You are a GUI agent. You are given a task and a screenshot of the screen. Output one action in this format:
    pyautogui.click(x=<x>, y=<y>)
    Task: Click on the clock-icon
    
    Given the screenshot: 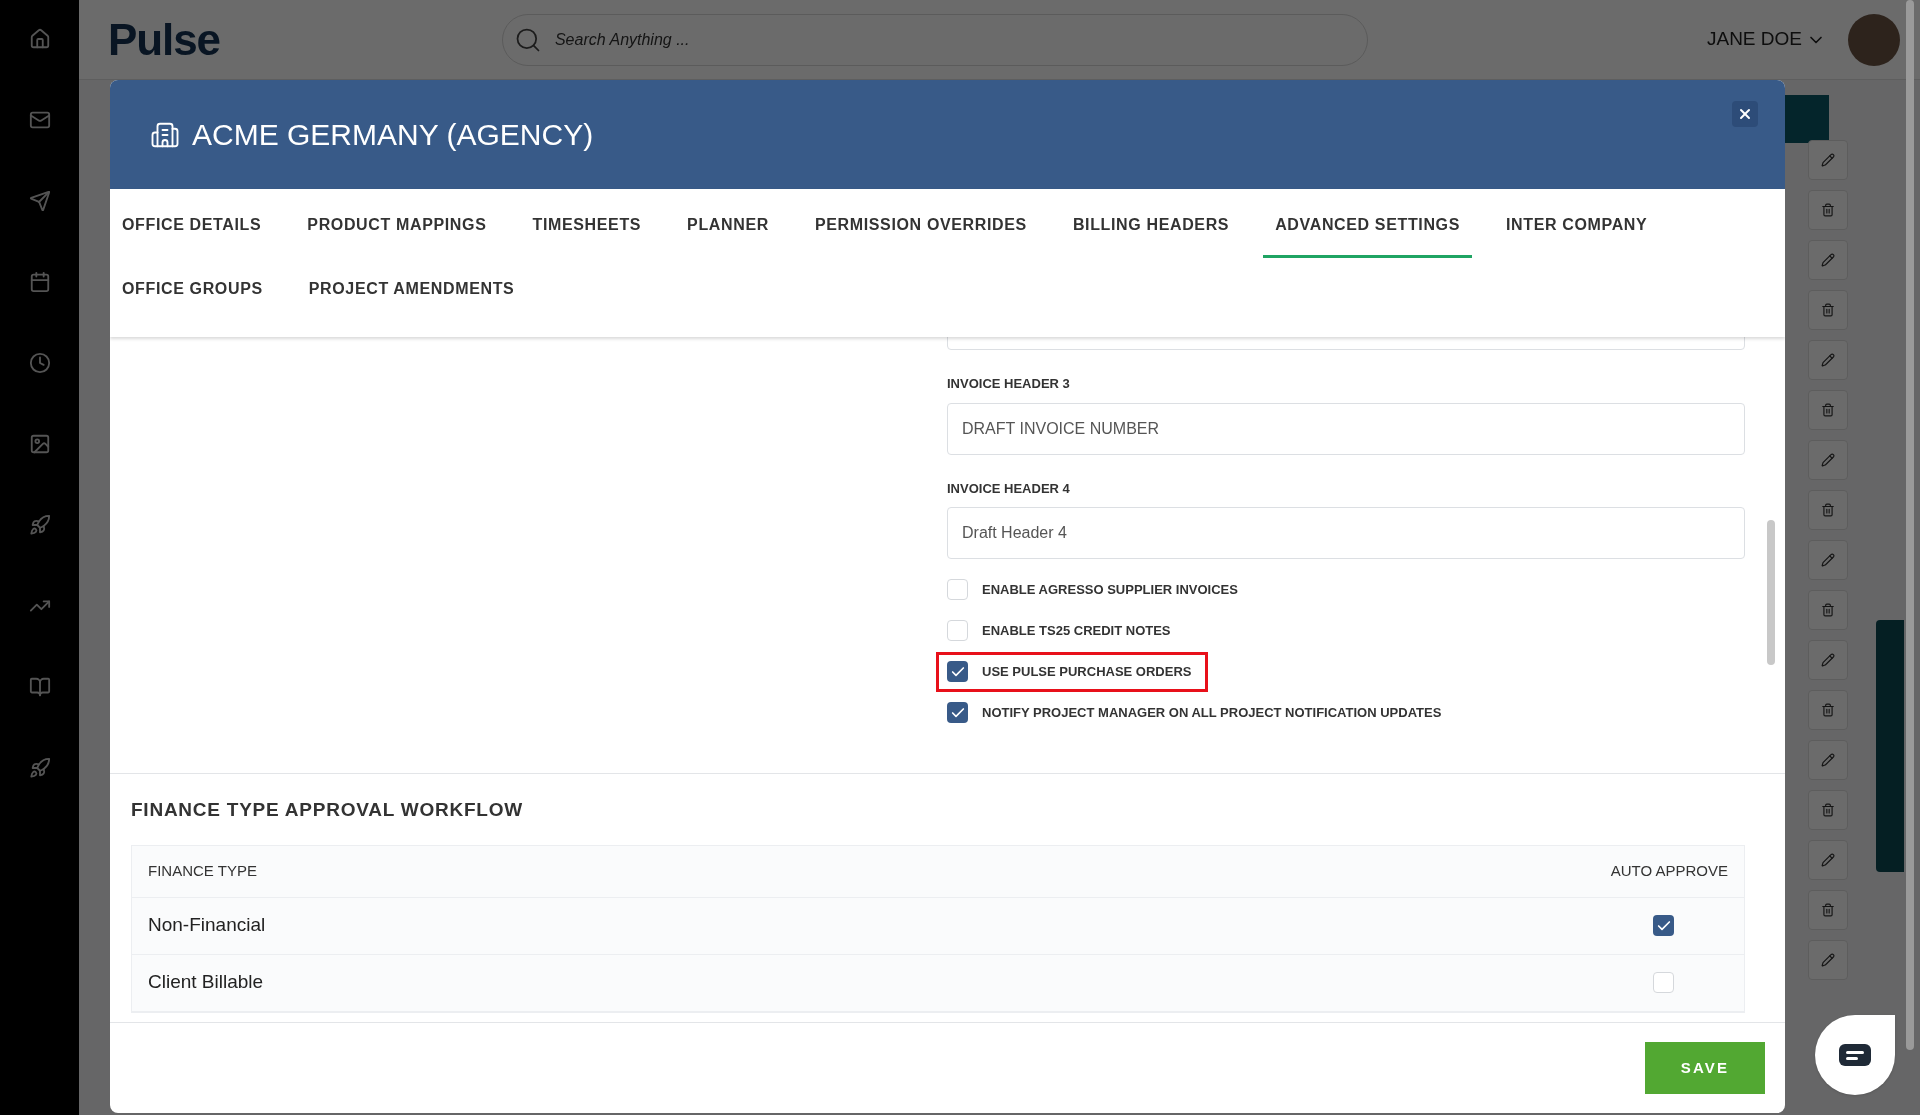 What is the action you would take?
    pyautogui.click(x=39, y=363)
    